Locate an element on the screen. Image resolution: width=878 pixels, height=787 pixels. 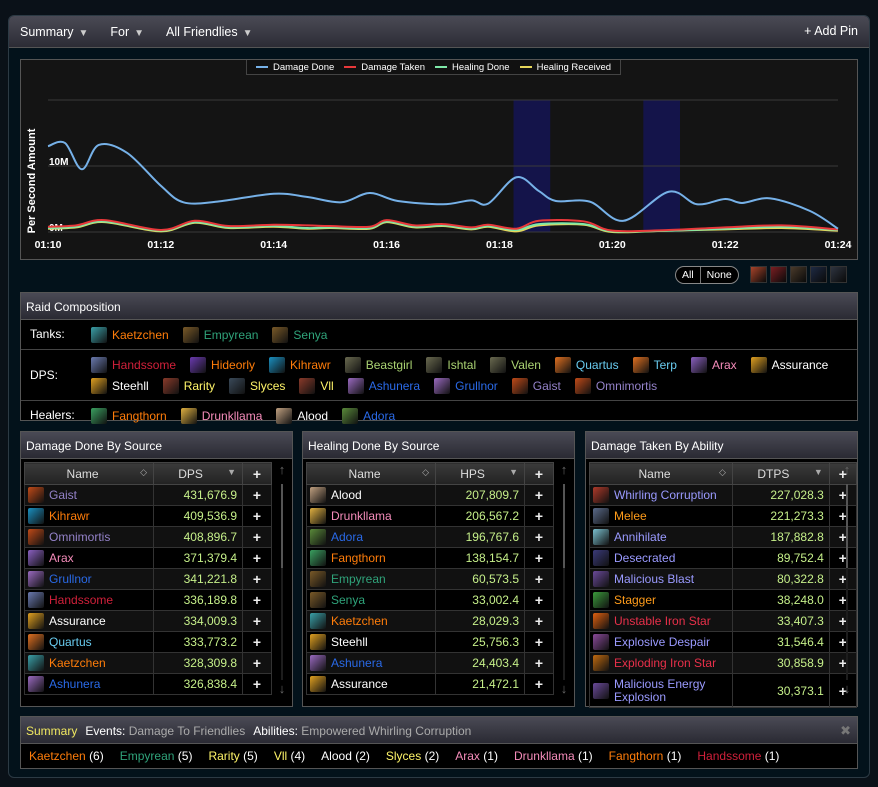
summary-item: Slyces (2) is located at coordinates (412, 756).